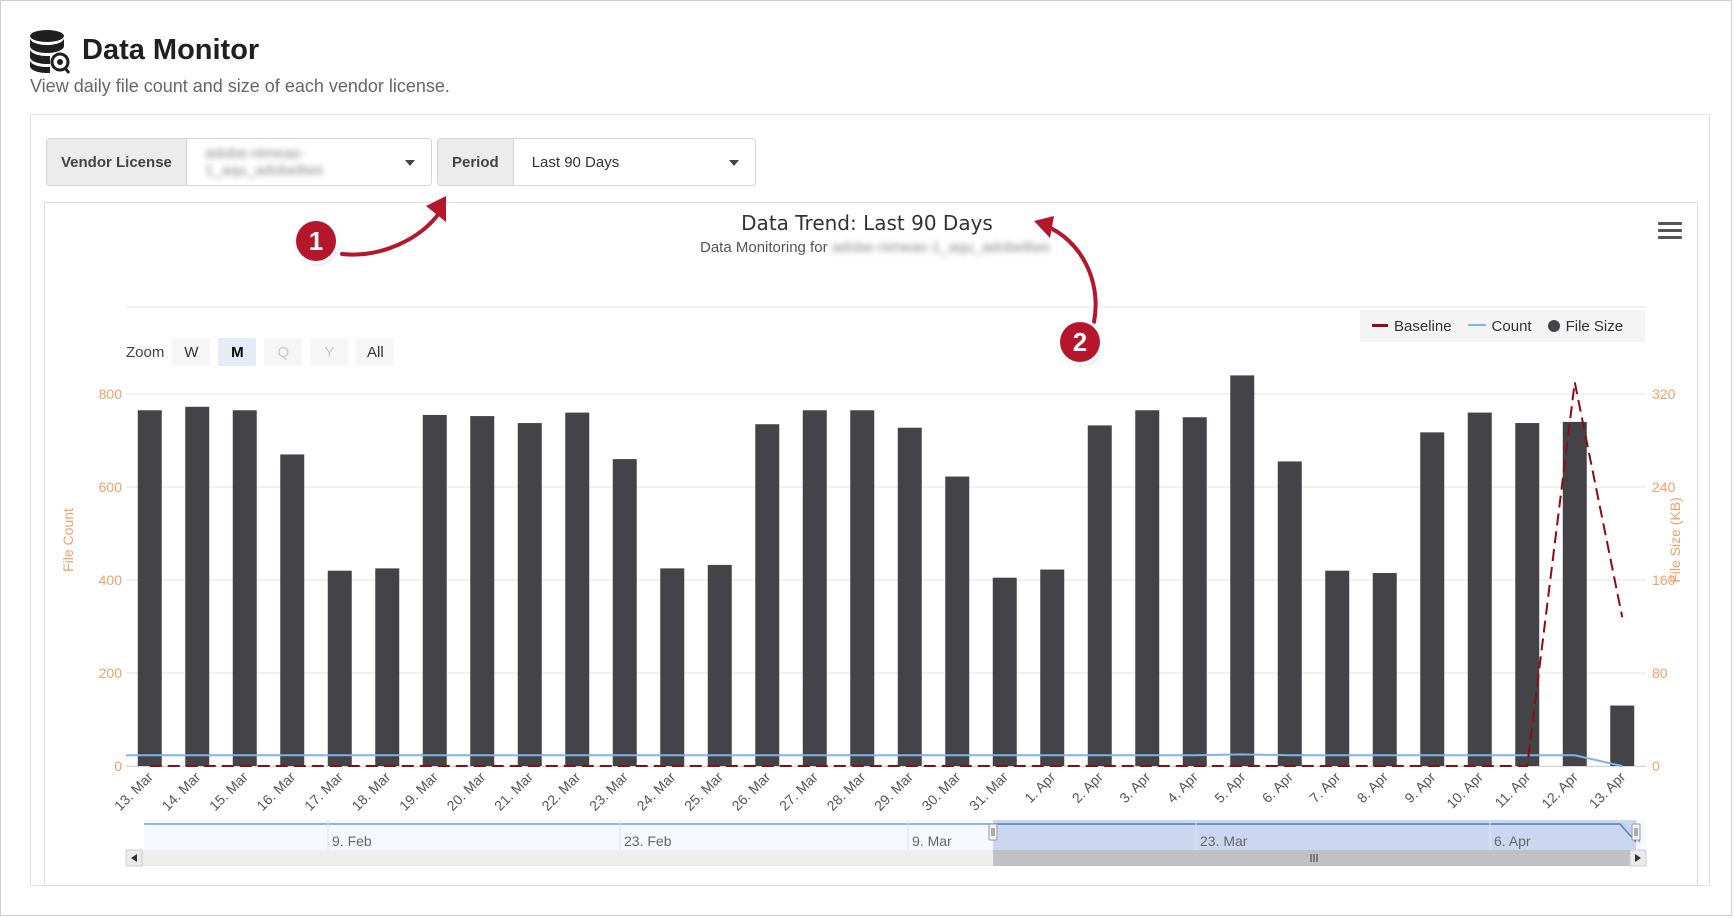  Describe the element at coordinates (111, 487) in the screenshot. I see `y-tick-label-left: 600` at that location.